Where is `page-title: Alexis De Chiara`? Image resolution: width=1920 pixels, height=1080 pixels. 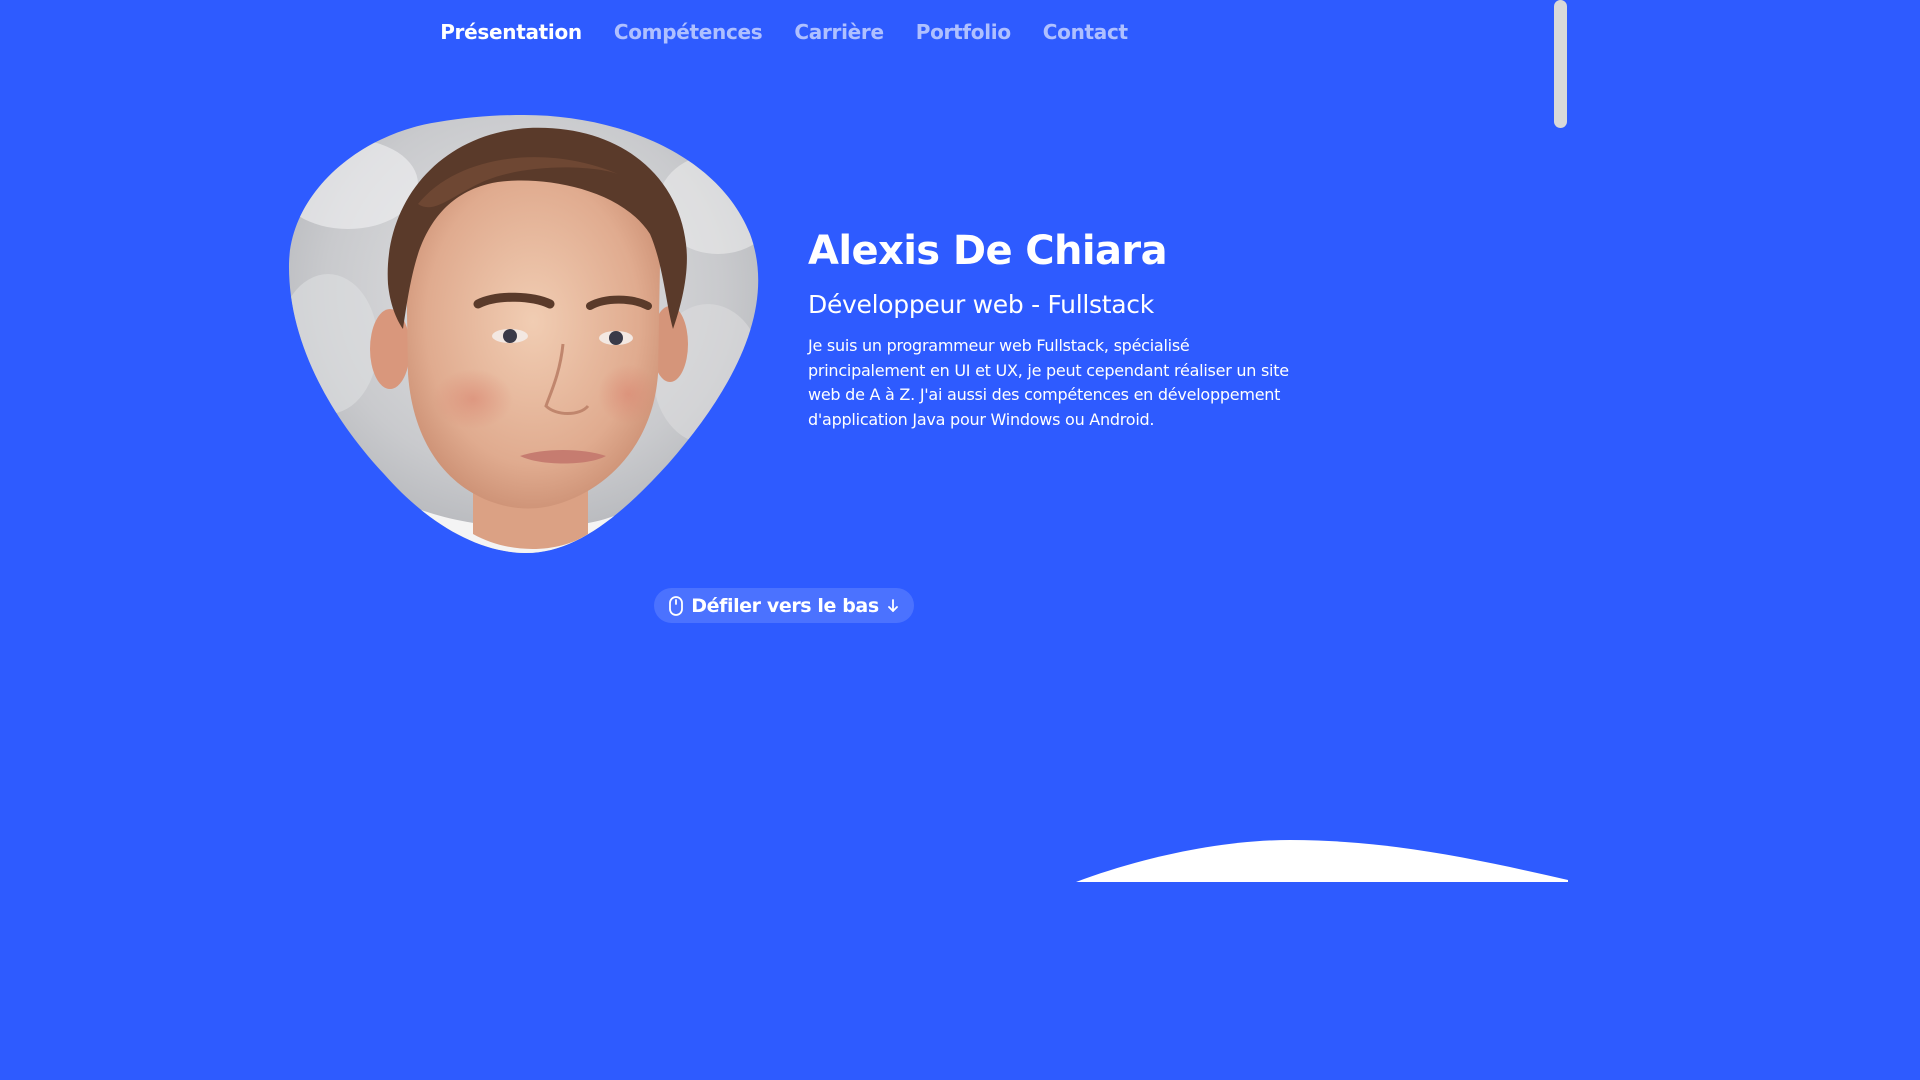 page-title: Alexis De Chiara is located at coordinates (988, 251).